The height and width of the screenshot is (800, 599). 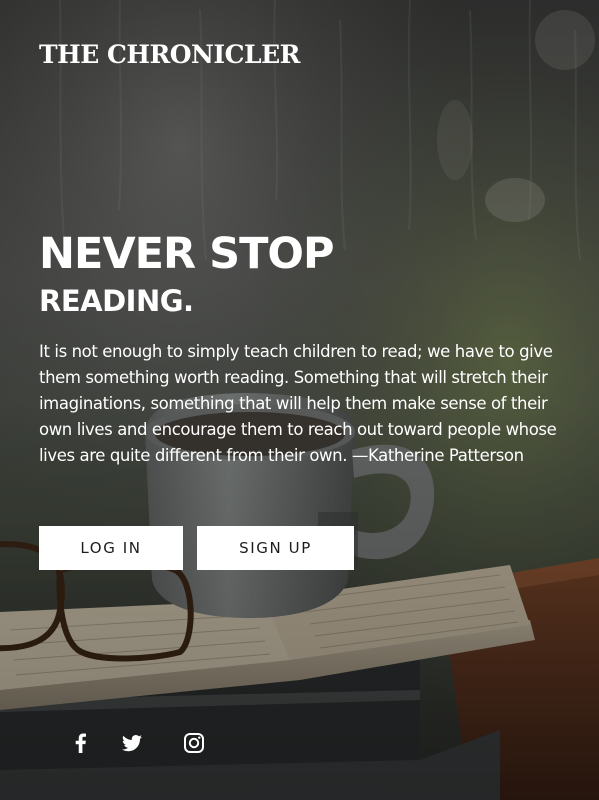 I want to click on hero-headline: NEVER STOP, so click(x=186, y=254).